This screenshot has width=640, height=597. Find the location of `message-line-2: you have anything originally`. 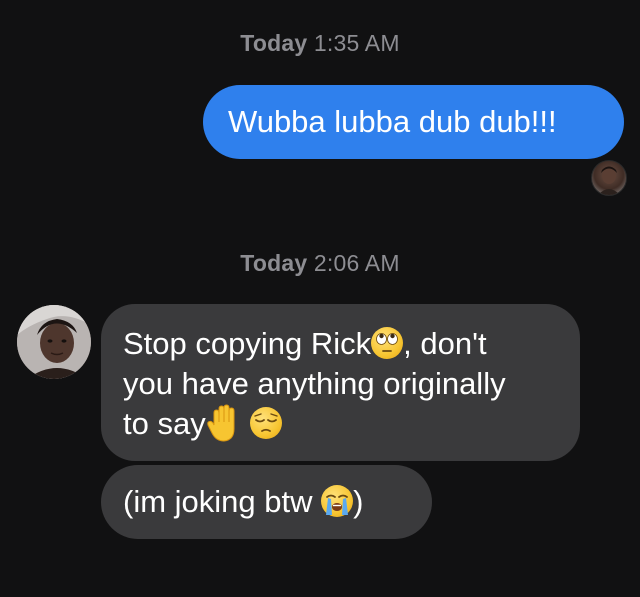

message-line-2: you have anything originally is located at coordinates (314, 383).